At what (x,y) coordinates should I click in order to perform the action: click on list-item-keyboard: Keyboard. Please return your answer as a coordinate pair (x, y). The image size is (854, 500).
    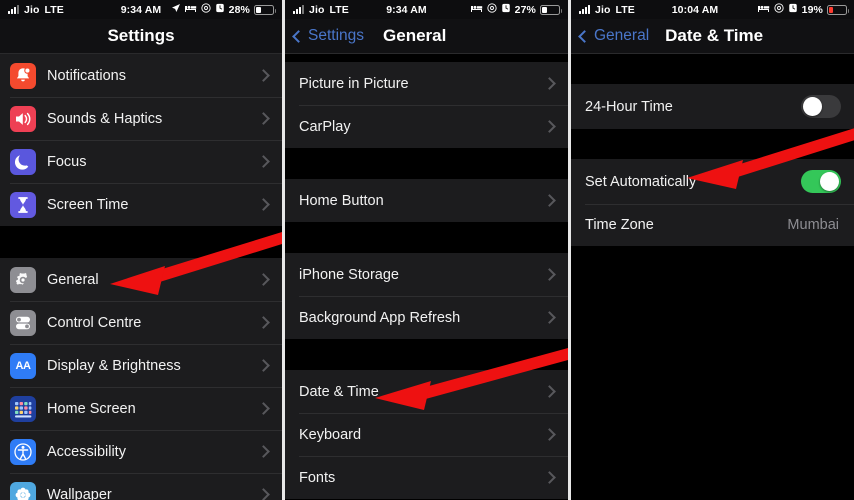
    Looking at the image, I should click on (426, 434).